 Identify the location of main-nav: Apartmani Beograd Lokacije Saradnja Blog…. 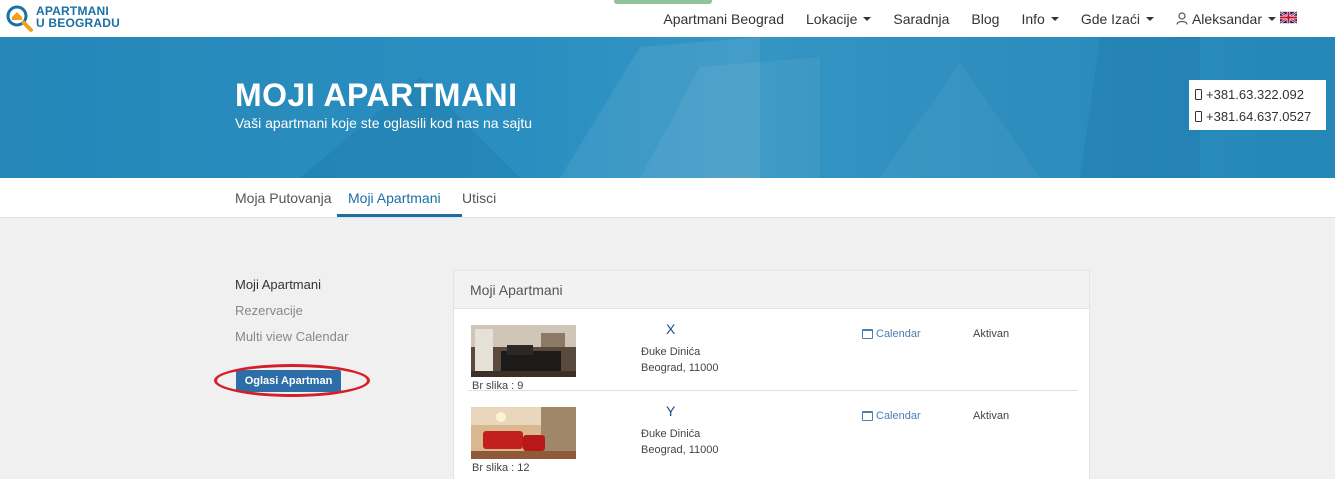
(969, 18).